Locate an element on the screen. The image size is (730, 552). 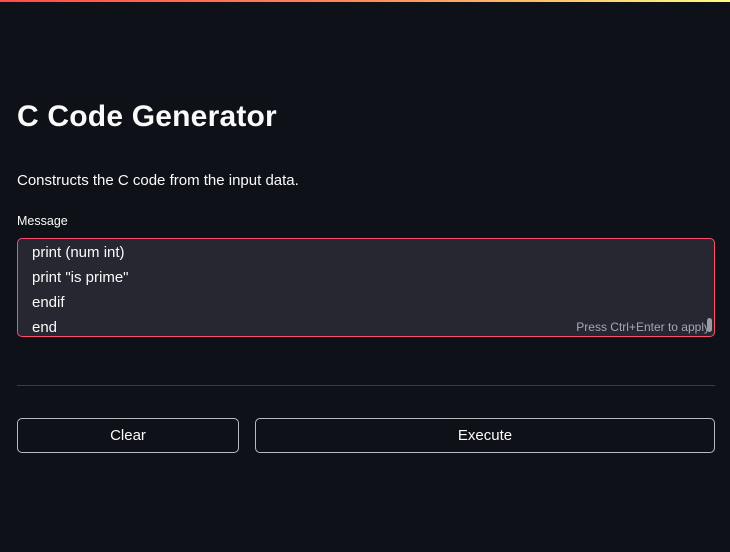
message-line: end is located at coordinates (45, 327).